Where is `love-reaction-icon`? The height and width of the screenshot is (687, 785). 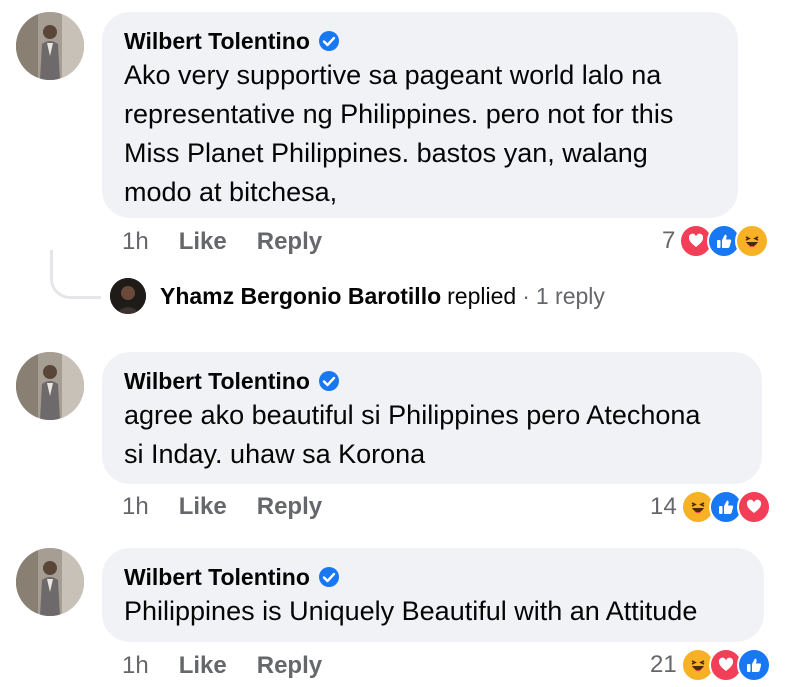 love-reaction-icon is located at coordinates (753, 507).